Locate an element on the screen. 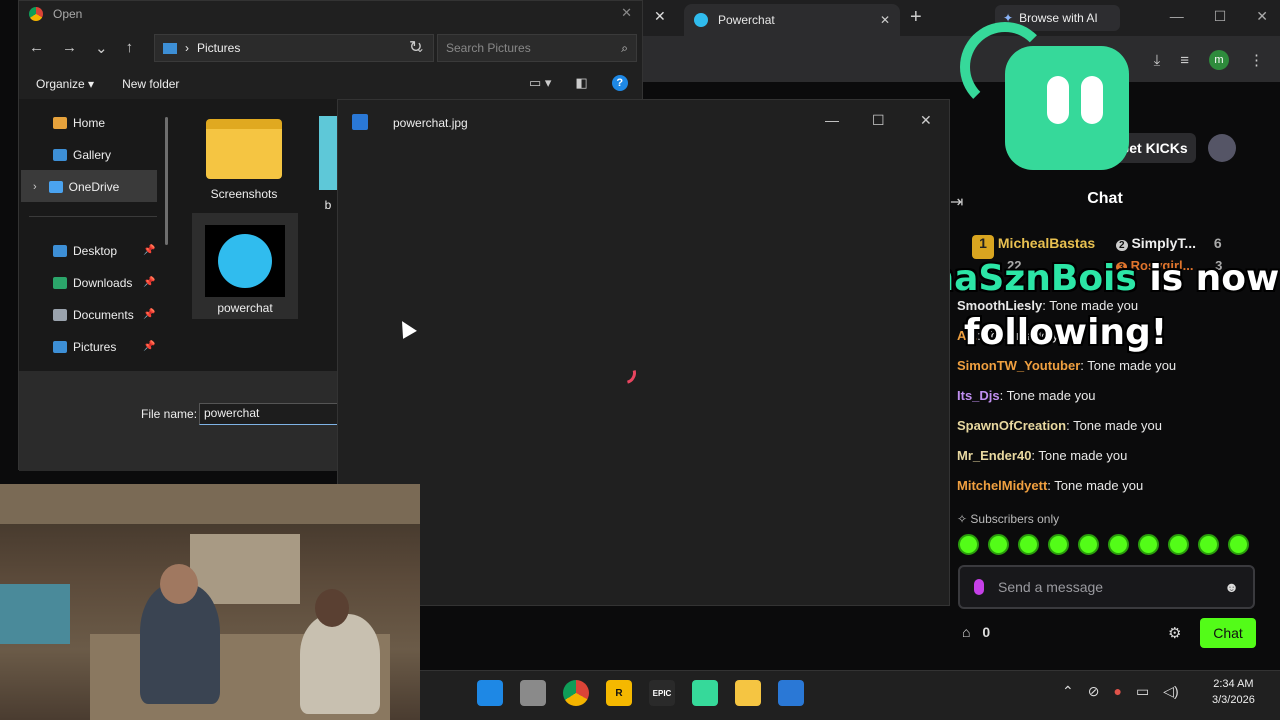 The image size is (1280, 720). file-powerchat: powerchat is located at coordinates (245, 270).